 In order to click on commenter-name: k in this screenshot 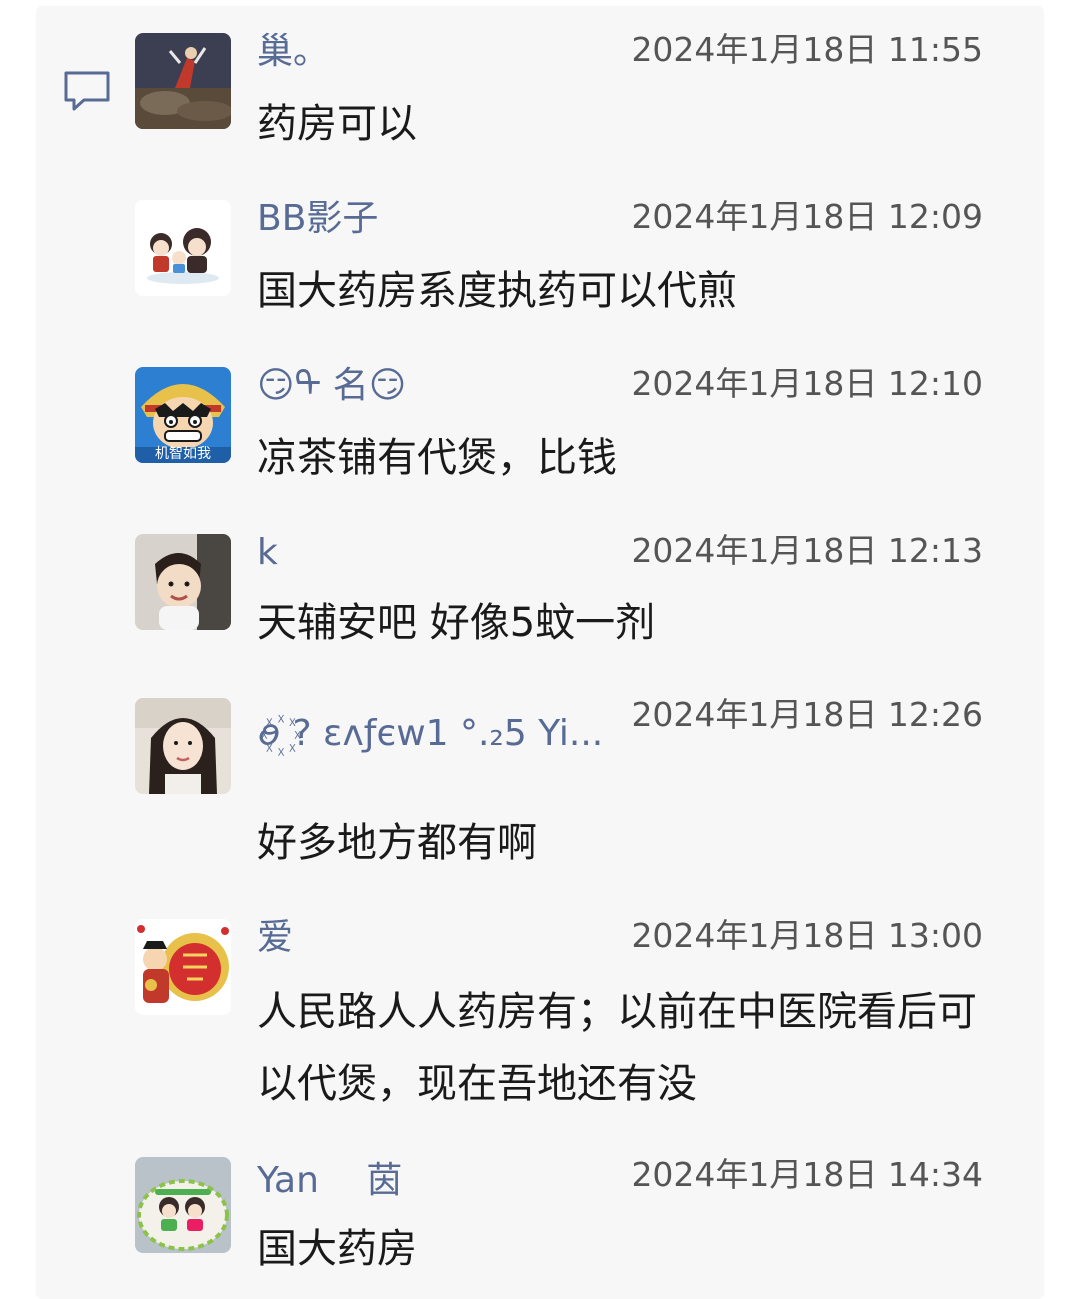, I will do `click(267, 553)`.